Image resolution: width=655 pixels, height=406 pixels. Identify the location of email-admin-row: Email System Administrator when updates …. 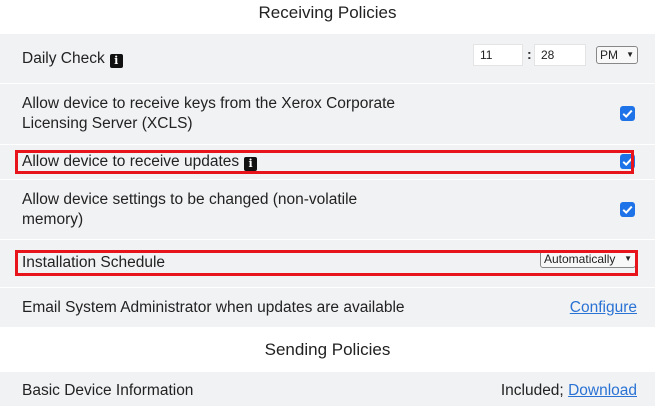
(327, 308).